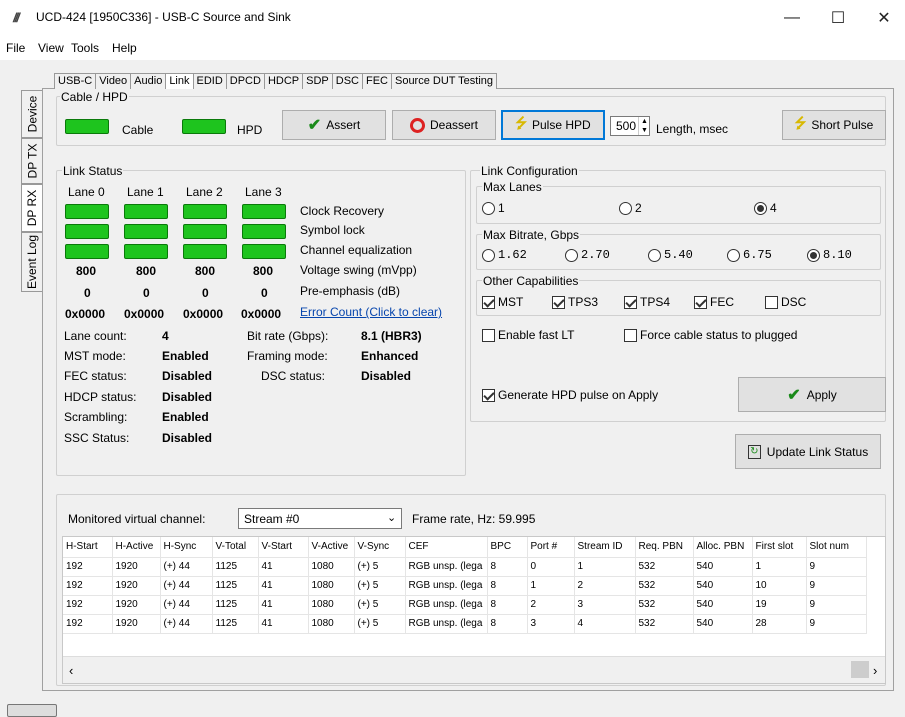 Image resolution: width=905 pixels, height=717 pixels. I want to click on column-header: BPC, so click(507, 547).